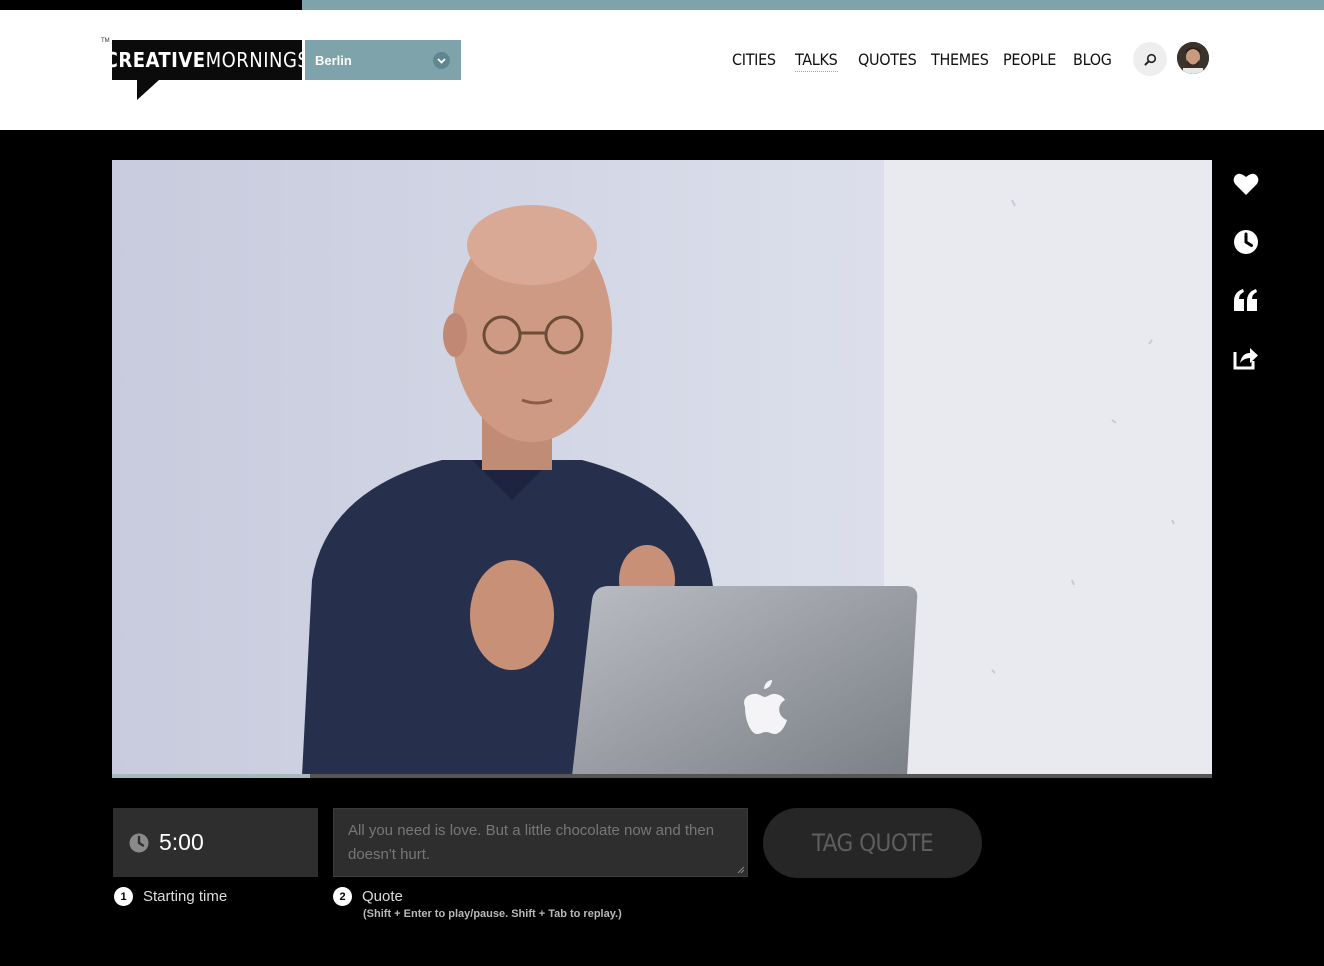  What do you see at coordinates (441, 60) in the screenshot?
I see `chevron-down-icon` at bounding box center [441, 60].